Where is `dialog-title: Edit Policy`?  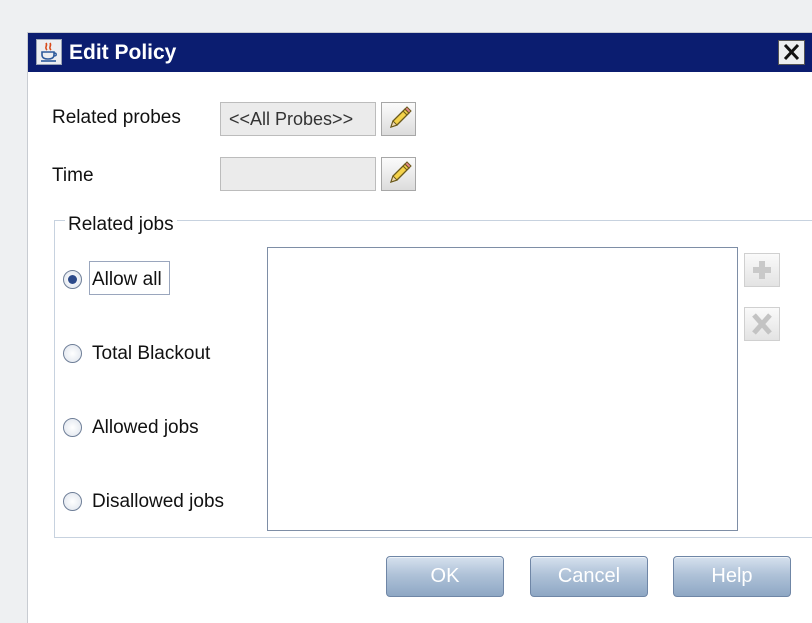 dialog-title: Edit Policy is located at coordinates (123, 52).